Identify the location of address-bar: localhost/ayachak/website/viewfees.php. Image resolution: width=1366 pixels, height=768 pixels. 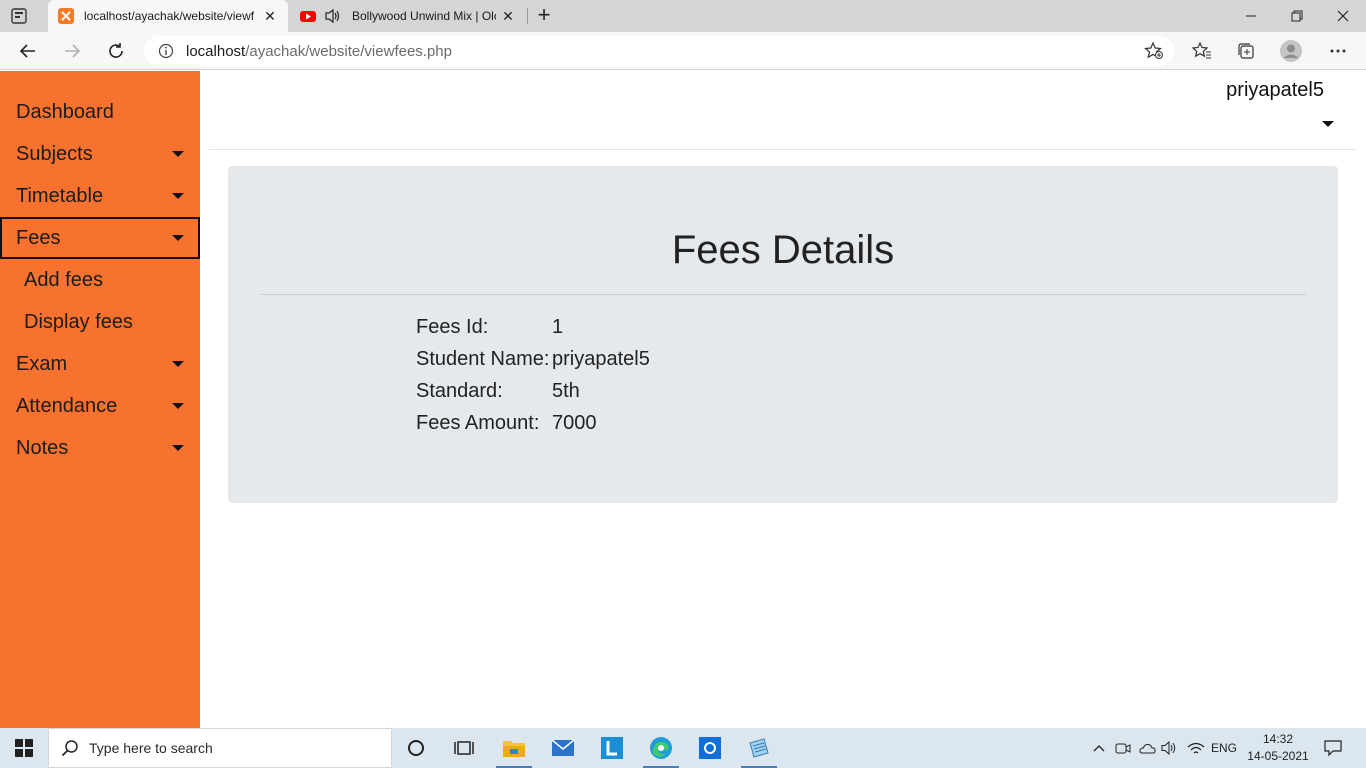
(659, 51).